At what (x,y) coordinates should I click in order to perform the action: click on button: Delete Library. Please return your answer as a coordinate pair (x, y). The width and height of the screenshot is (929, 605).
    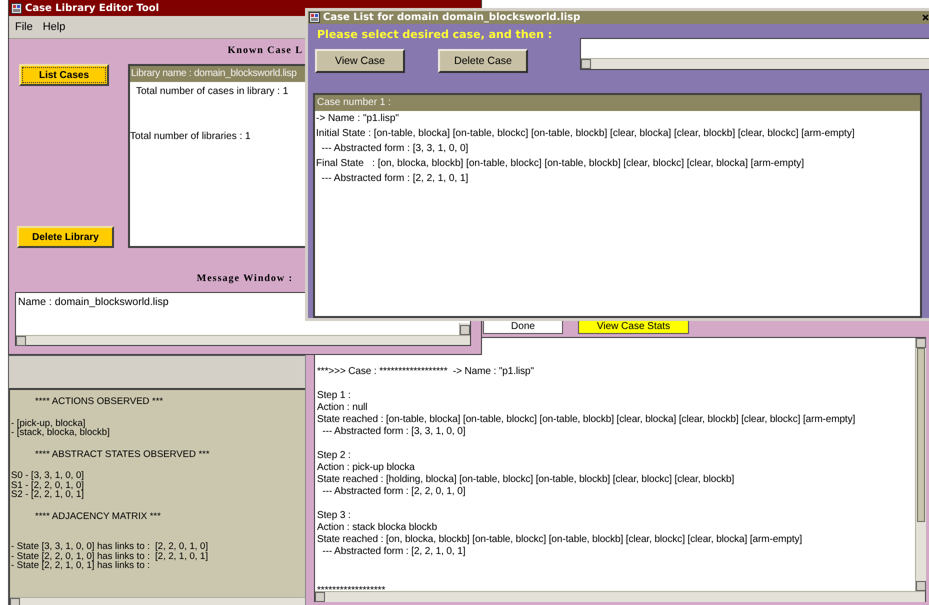
    Looking at the image, I should click on (65, 237).